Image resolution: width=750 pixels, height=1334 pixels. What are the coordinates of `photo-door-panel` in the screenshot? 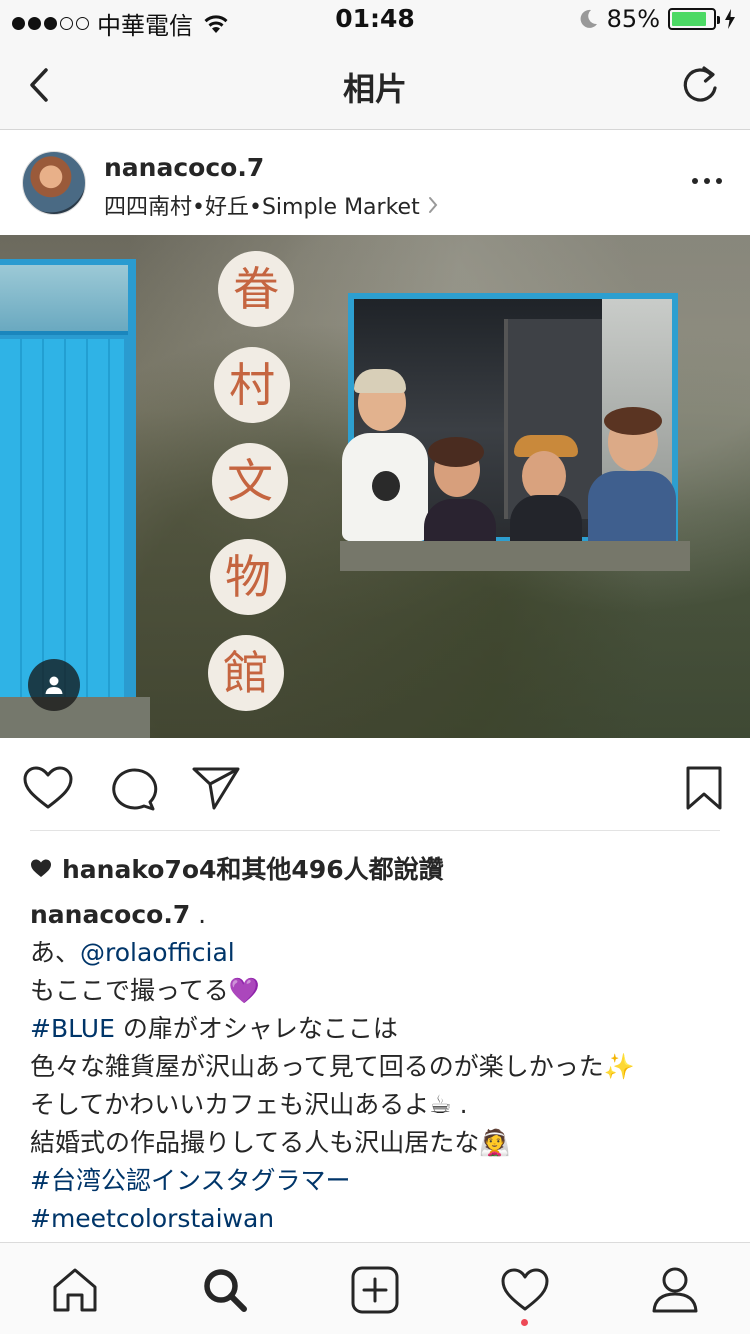 It's located at (62, 519).